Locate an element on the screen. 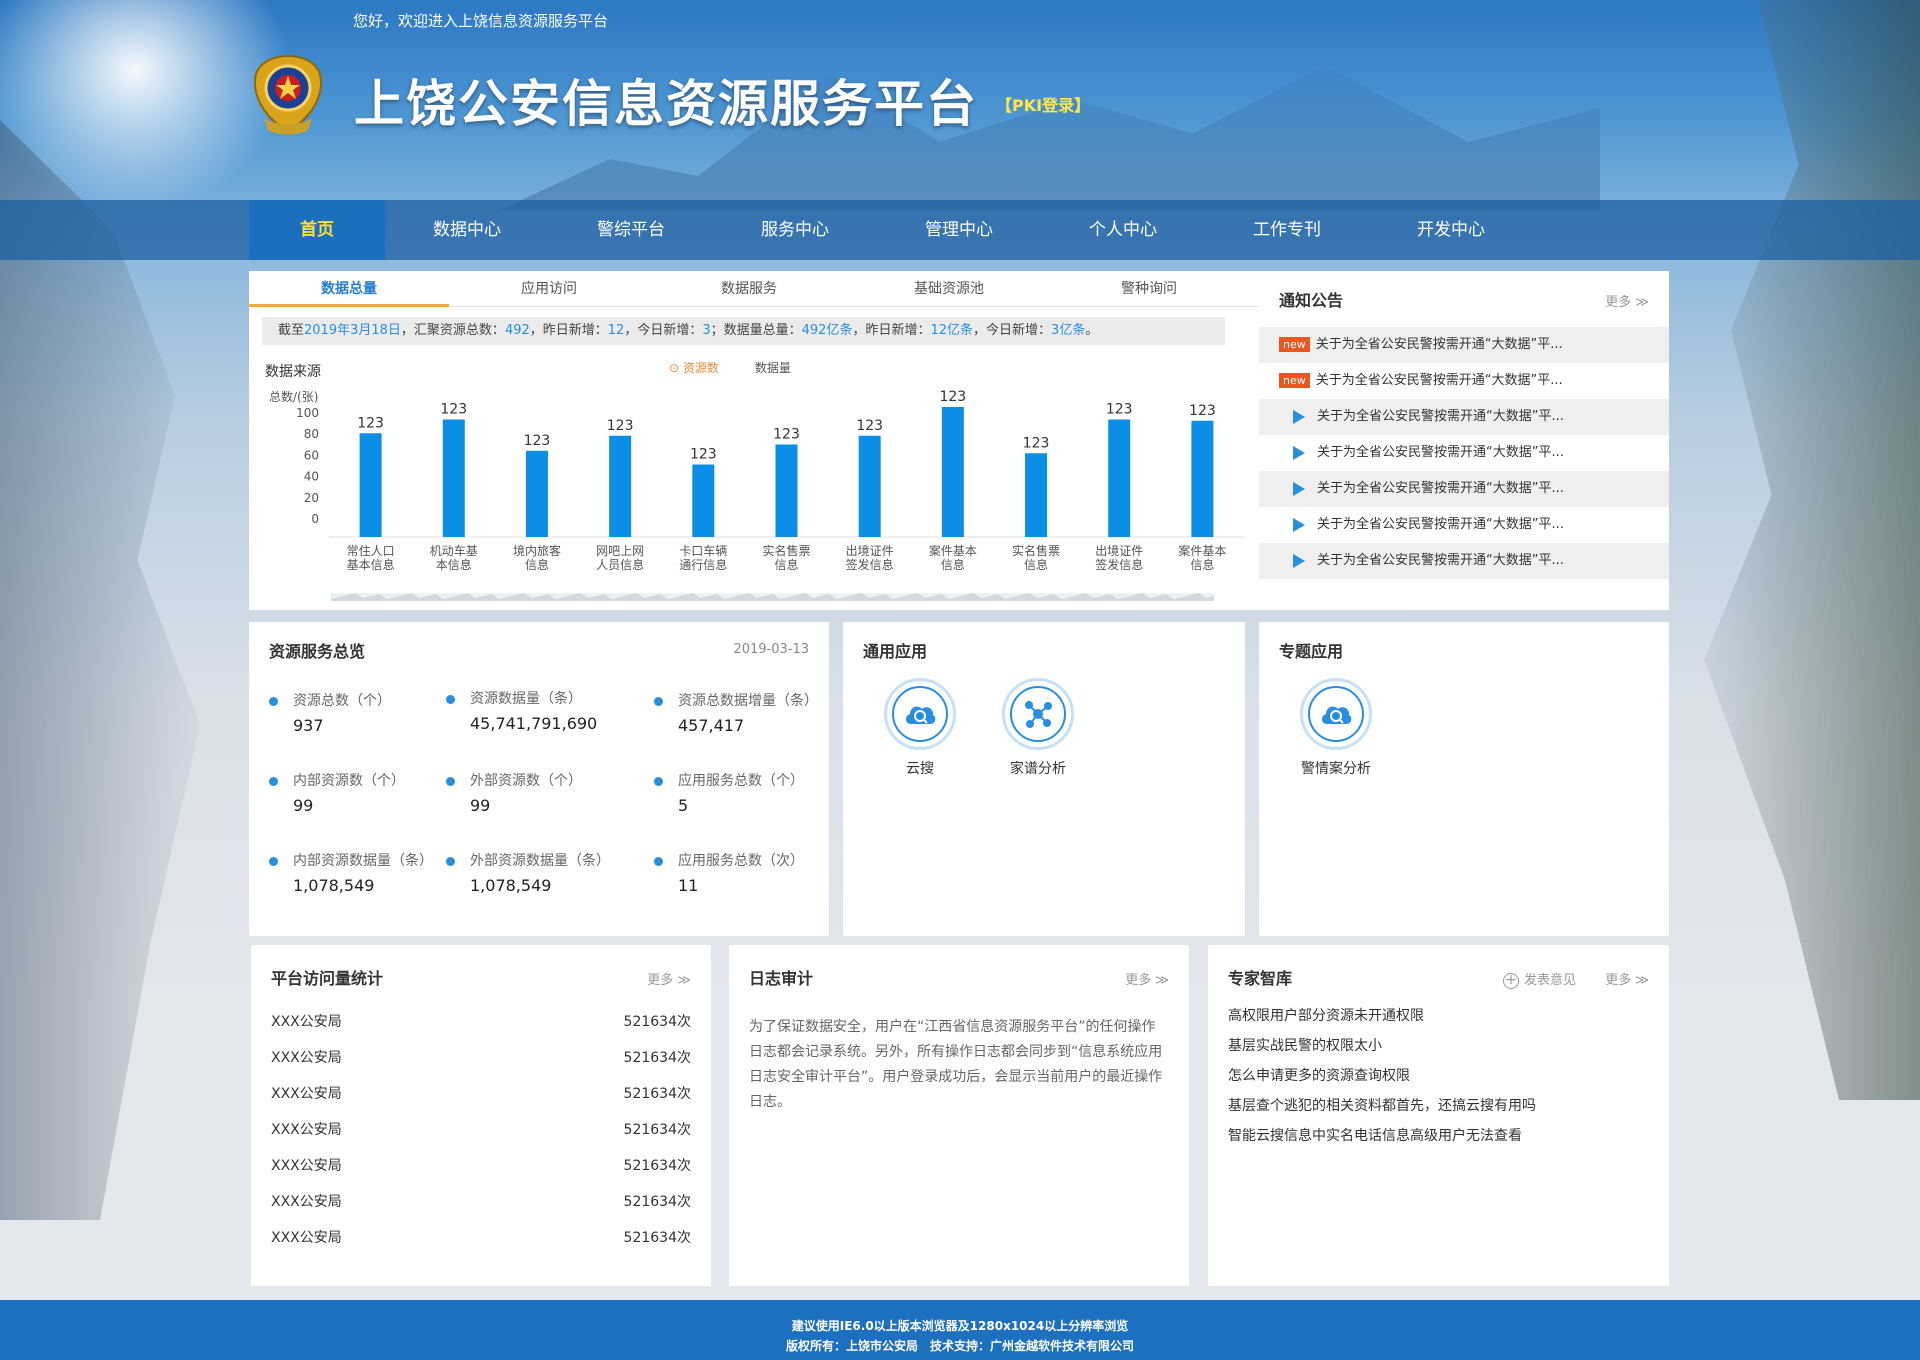 The width and height of the screenshot is (1920, 1360). nav-item: 数据中心 is located at coordinates (467, 230).